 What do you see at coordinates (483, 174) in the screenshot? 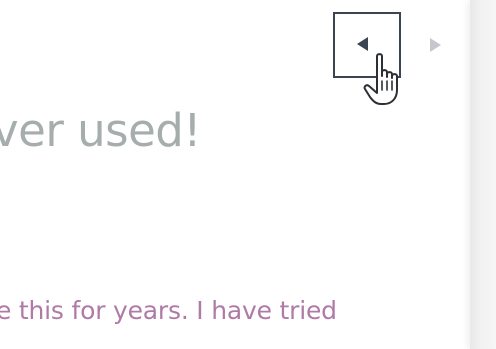
I see `side-panel` at bounding box center [483, 174].